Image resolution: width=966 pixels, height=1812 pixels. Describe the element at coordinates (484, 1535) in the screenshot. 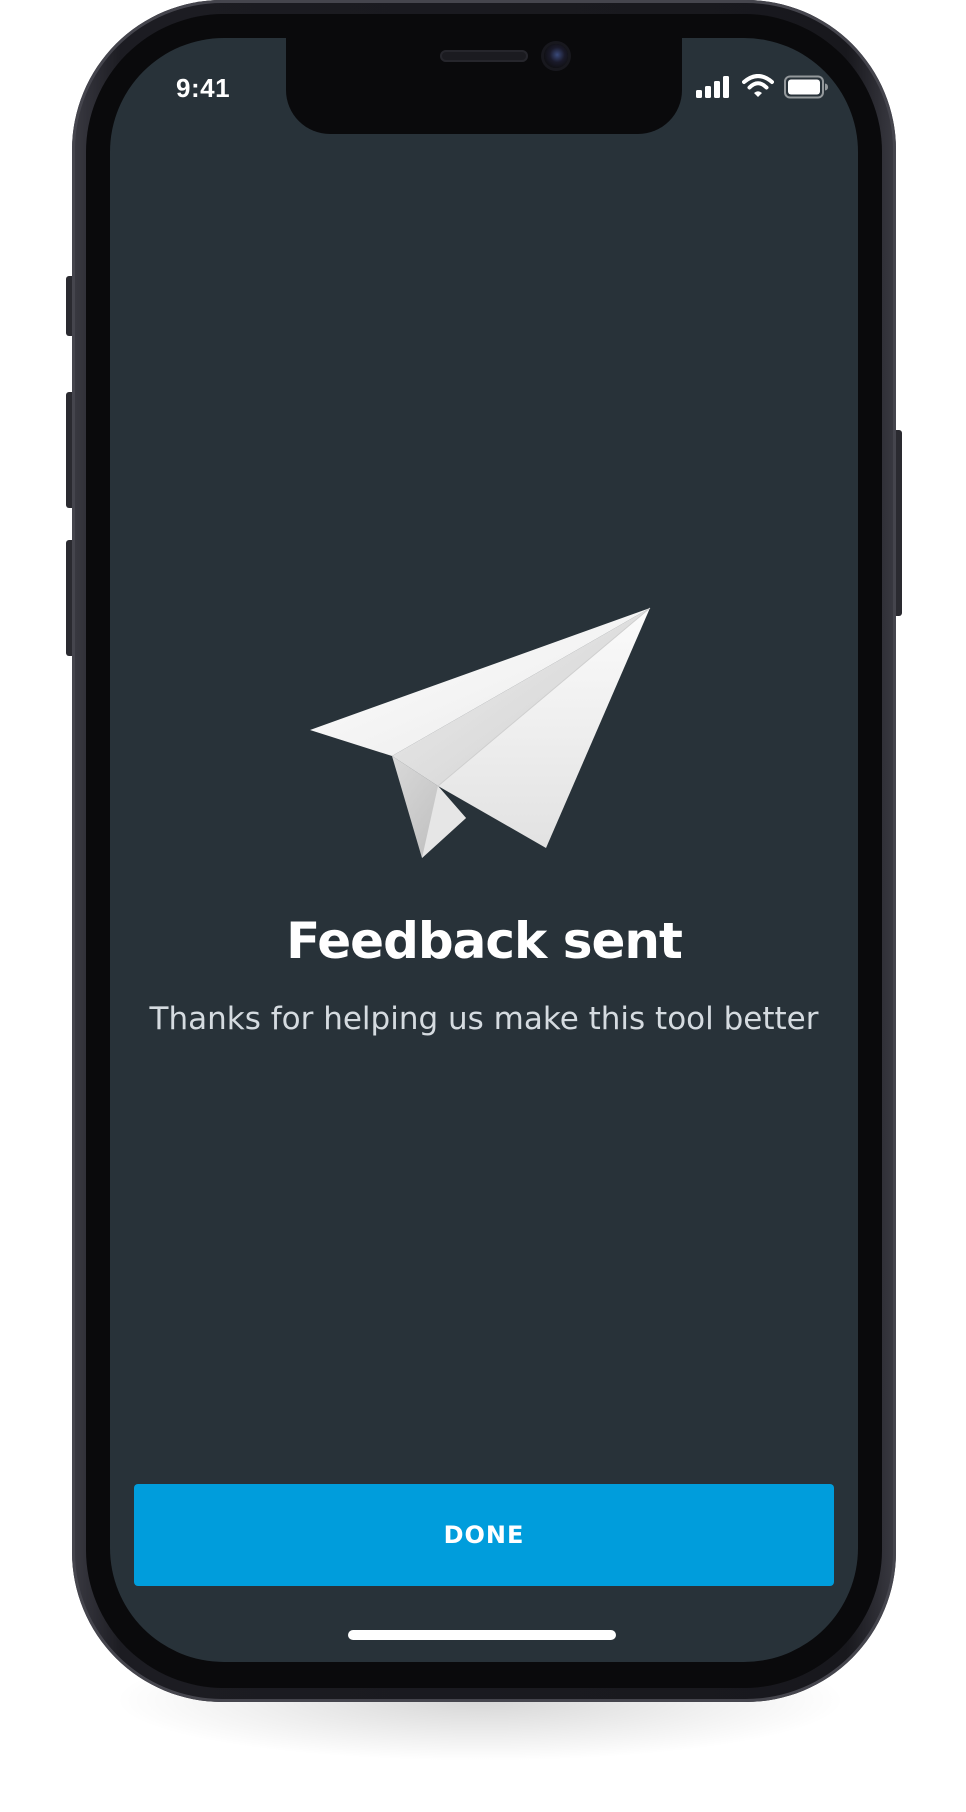

I see `done-button: DONE` at that location.